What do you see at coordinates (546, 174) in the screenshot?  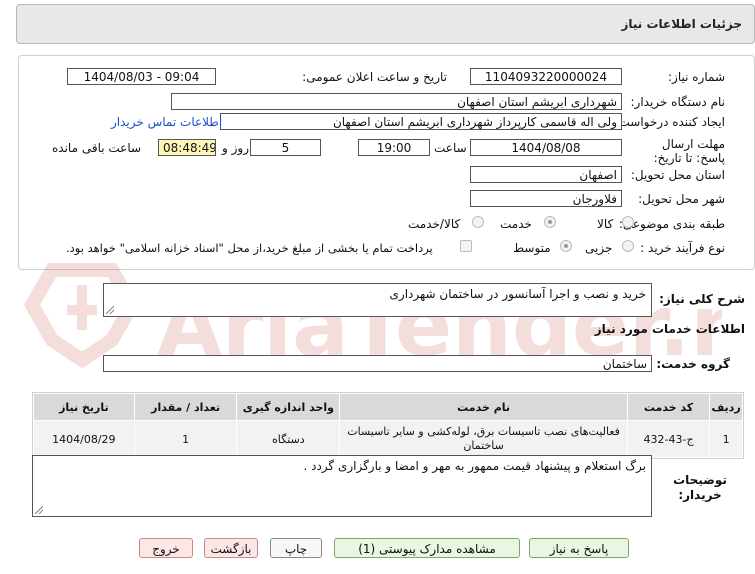 I see `province-field: اصفهان` at bounding box center [546, 174].